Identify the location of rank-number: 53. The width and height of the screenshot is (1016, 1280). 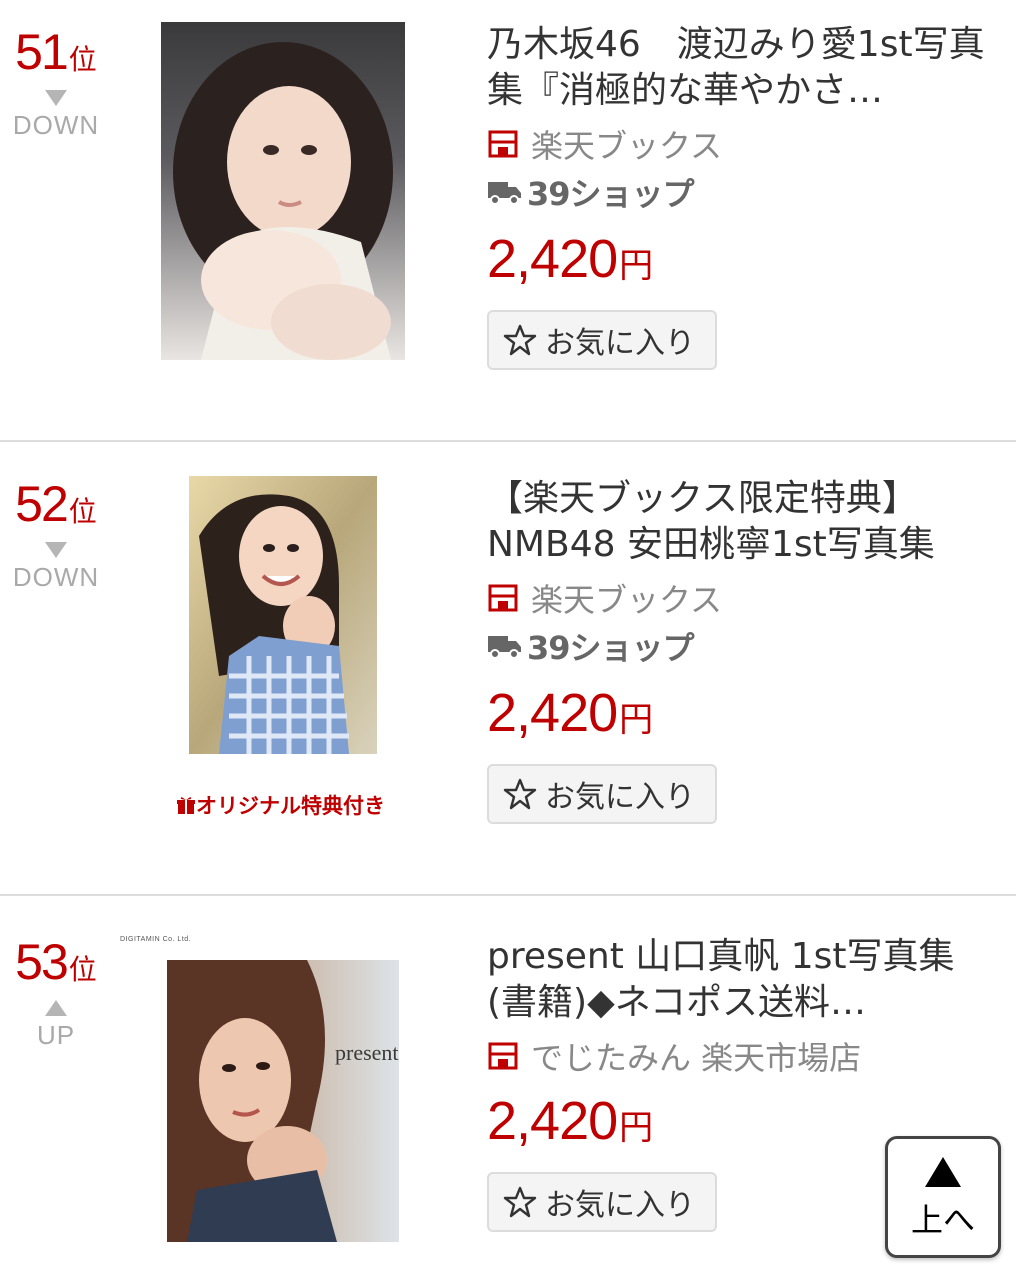
(42, 962).